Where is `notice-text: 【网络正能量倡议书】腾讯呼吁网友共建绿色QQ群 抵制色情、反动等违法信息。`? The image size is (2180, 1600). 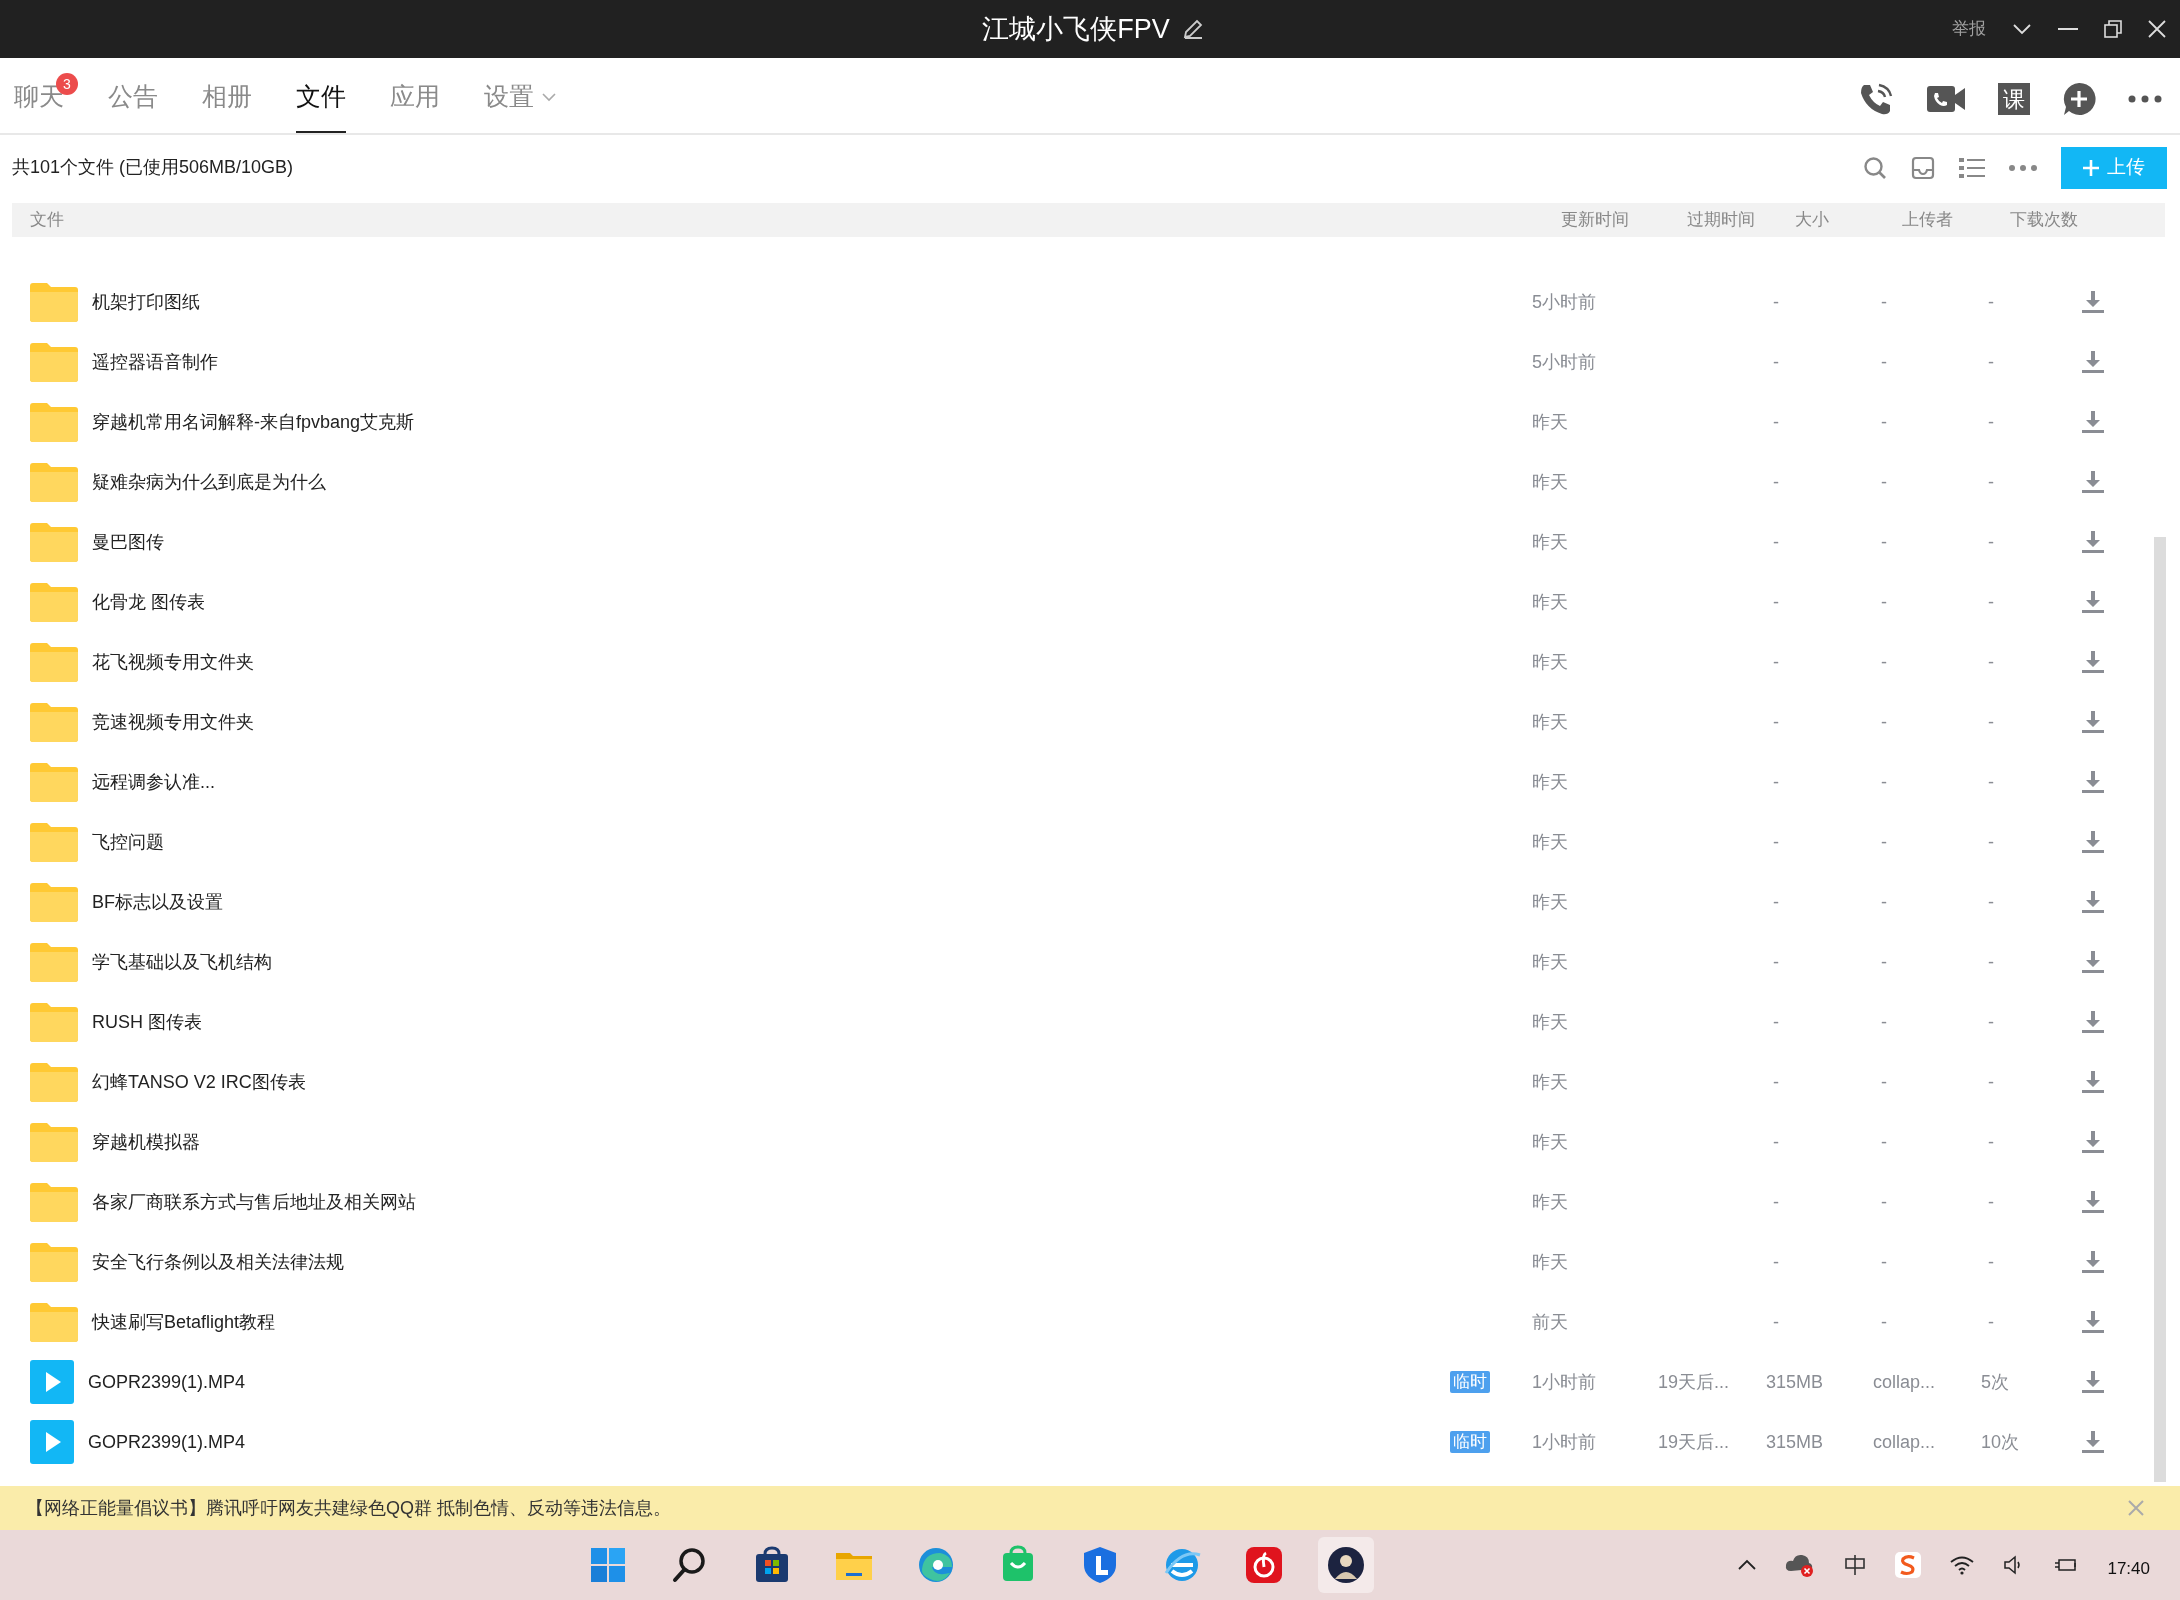
notice-text: 【网络正能量倡议书】腾讯呼吁网友共建绿色QQ群 抵制色情、反动等违法信息。 is located at coordinates (348, 1508).